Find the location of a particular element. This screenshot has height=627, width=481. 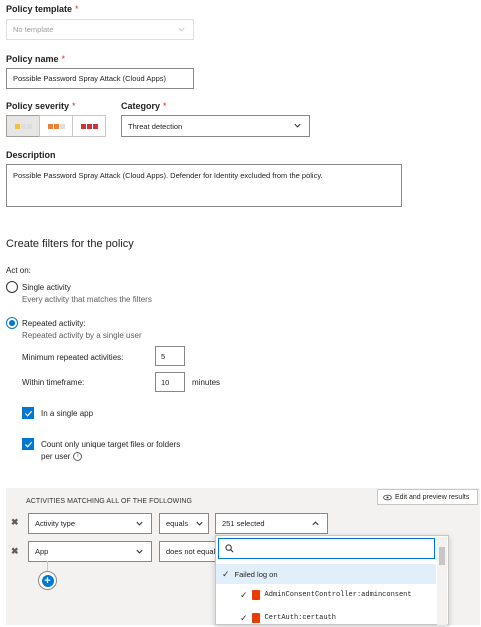

dropdown-item-adminconsent: ✓ AdminConsentController:adminconsent is located at coordinates (335, 595).